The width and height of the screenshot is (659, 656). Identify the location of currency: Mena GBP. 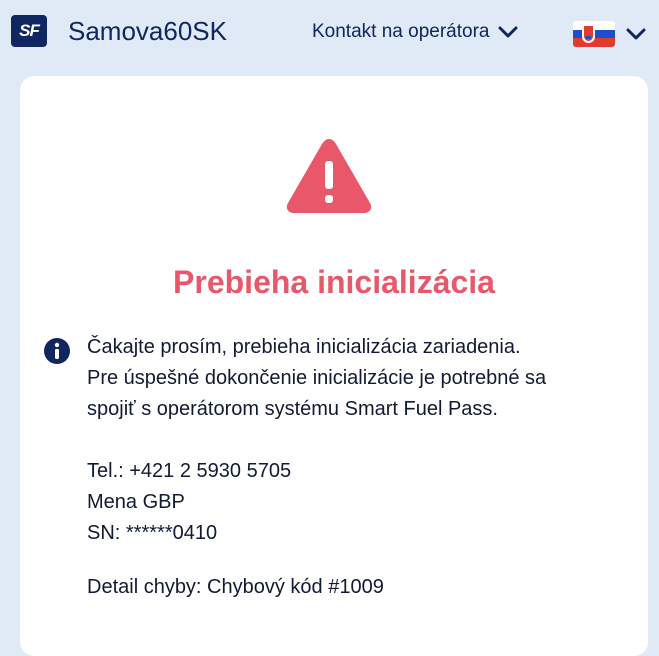
(136, 502).